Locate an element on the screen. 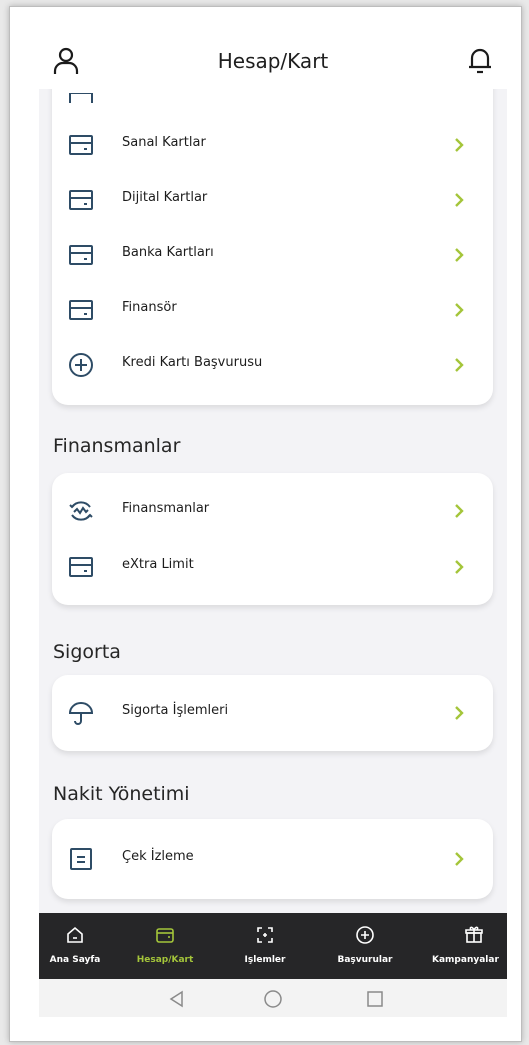 The image size is (529, 1045). umbrella-icon is located at coordinates (81, 713).